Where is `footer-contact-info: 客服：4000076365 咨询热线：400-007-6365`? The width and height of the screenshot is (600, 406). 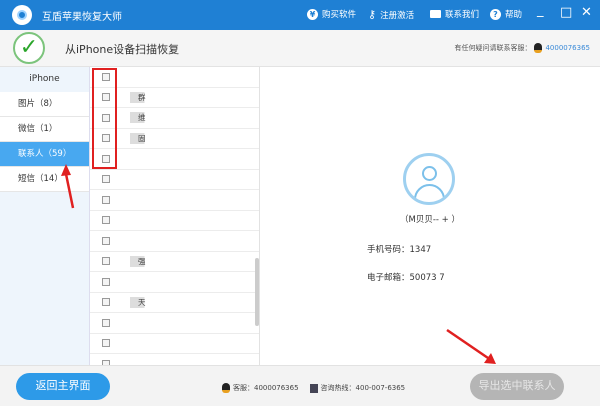
footer-contact-info: 客服：4000076365 咨询热线：400-007-6365 is located at coordinates (313, 388).